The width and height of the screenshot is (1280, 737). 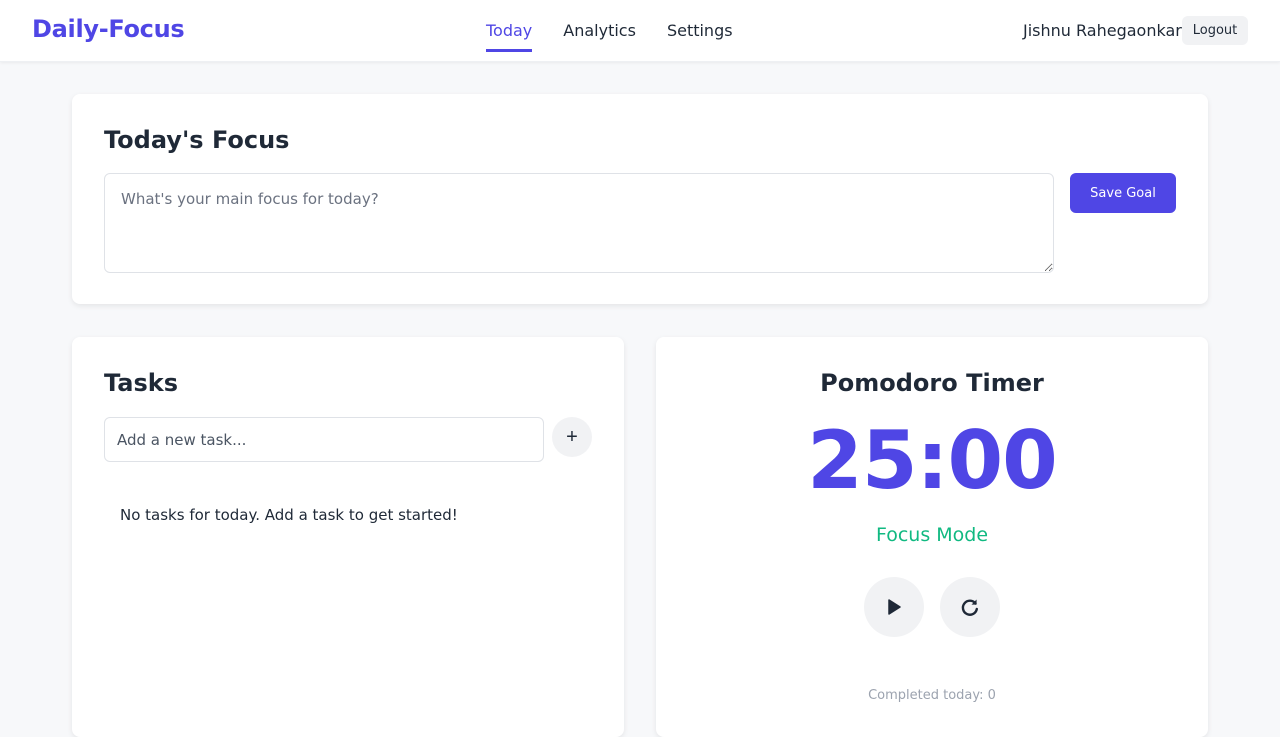 I want to click on reset-timer-button, so click(x=970, y=607).